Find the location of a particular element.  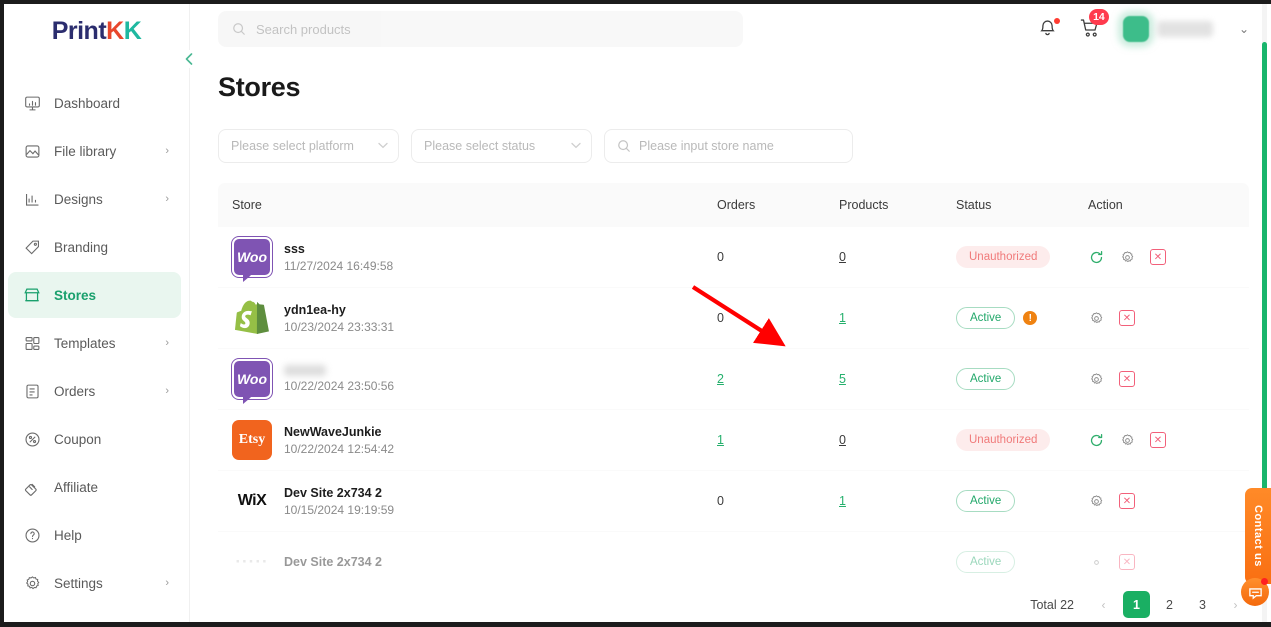

chevron-left-icon is located at coordinates (189, 59).